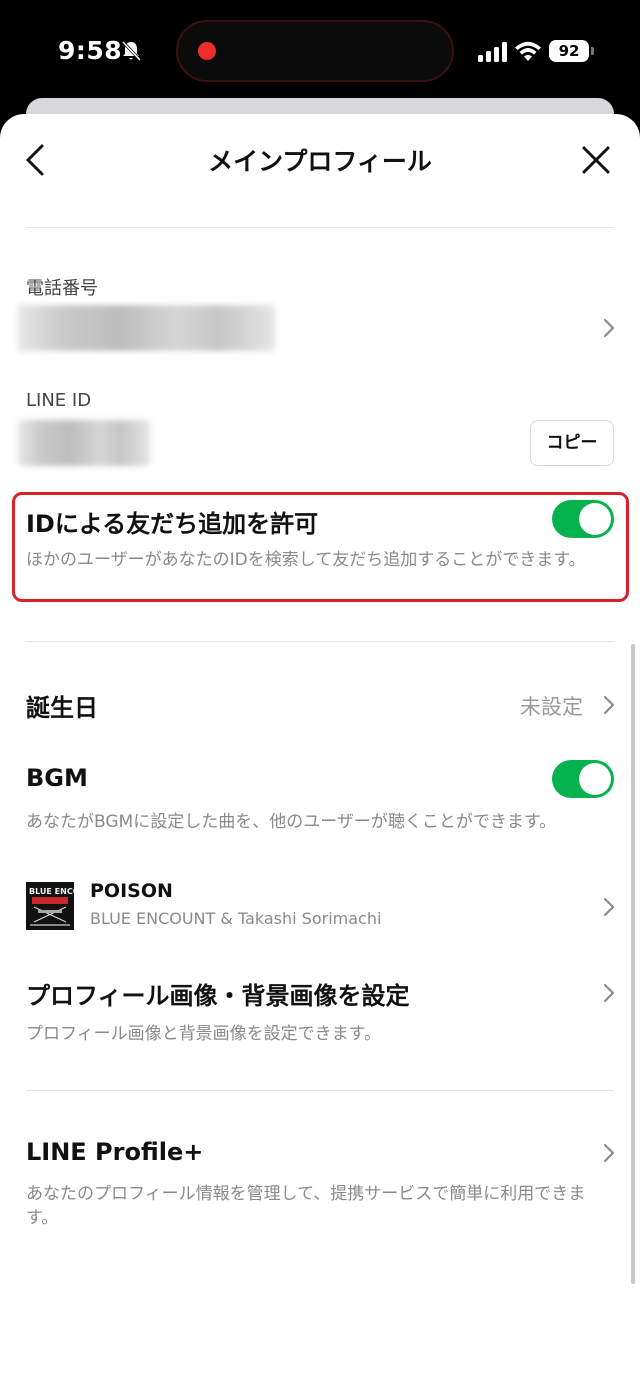 Image resolution: width=640 pixels, height=1391 pixels. What do you see at coordinates (572, 443) in the screenshot?
I see `copy-button: コピー` at bounding box center [572, 443].